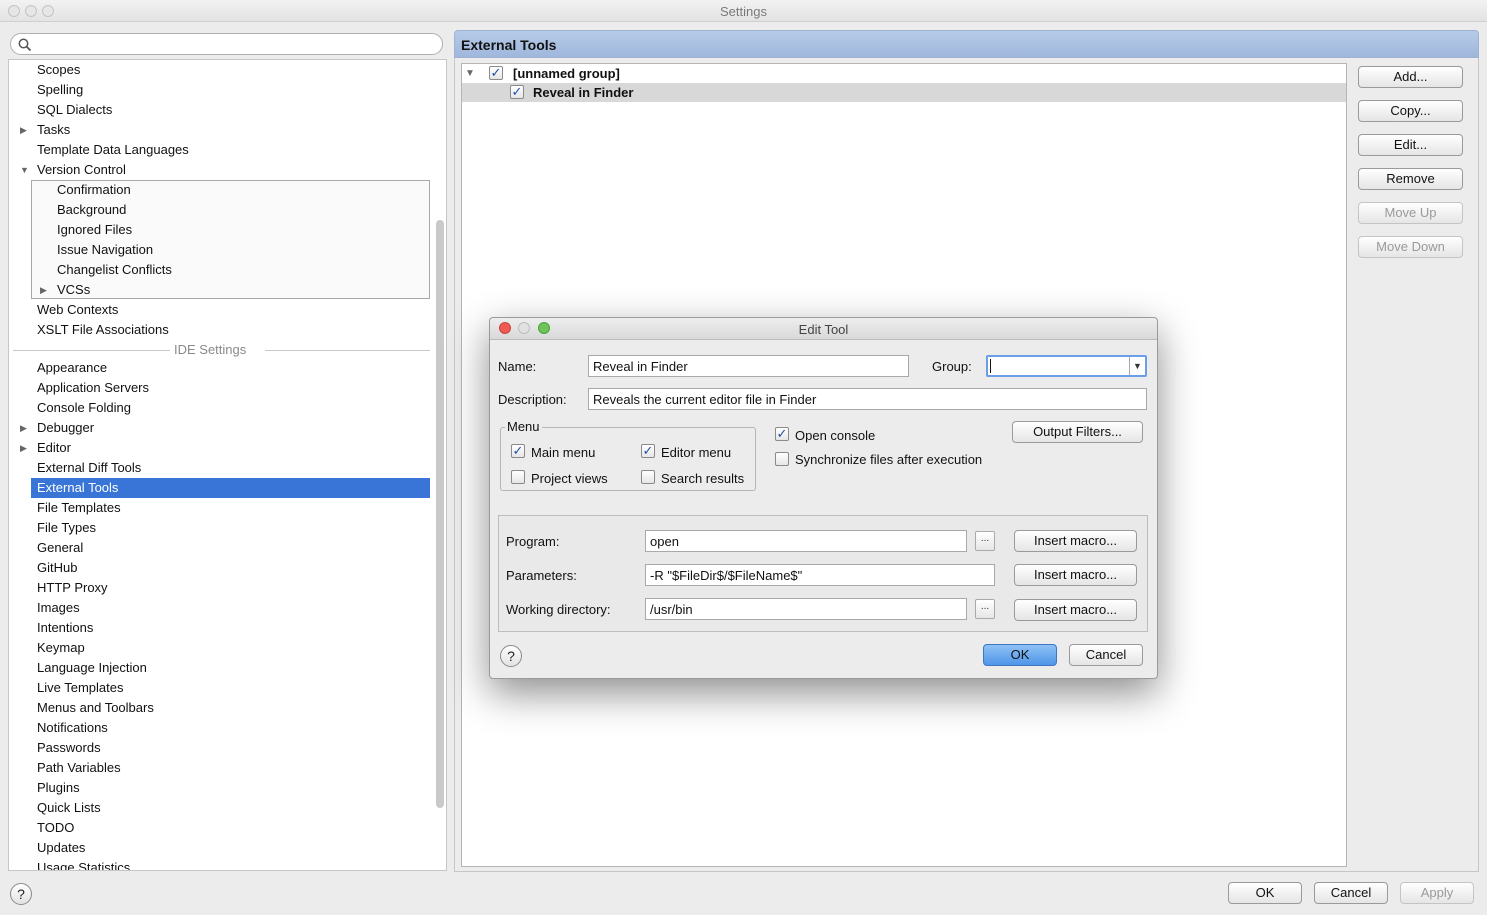 Image resolution: width=1487 pixels, height=915 pixels. What do you see at coordinates (496, 73) in the screenshot?
I see `group-checkbox: ✓` at bounding box center [496, 73].